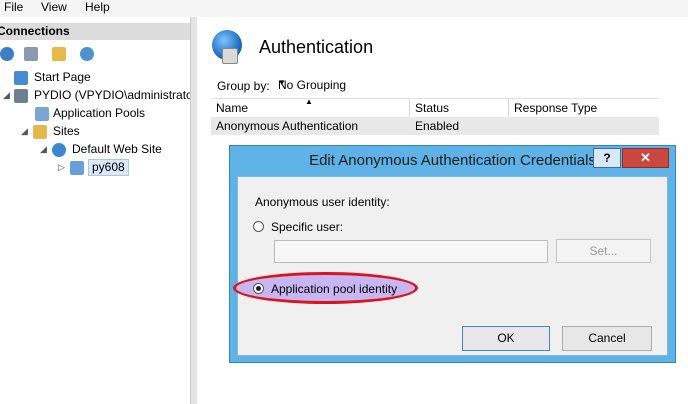 This screenshot has height=404, width=688. Describe the element at coordinates (40, 132) in the screenshot. I see `sites-folder-icon` at that location.